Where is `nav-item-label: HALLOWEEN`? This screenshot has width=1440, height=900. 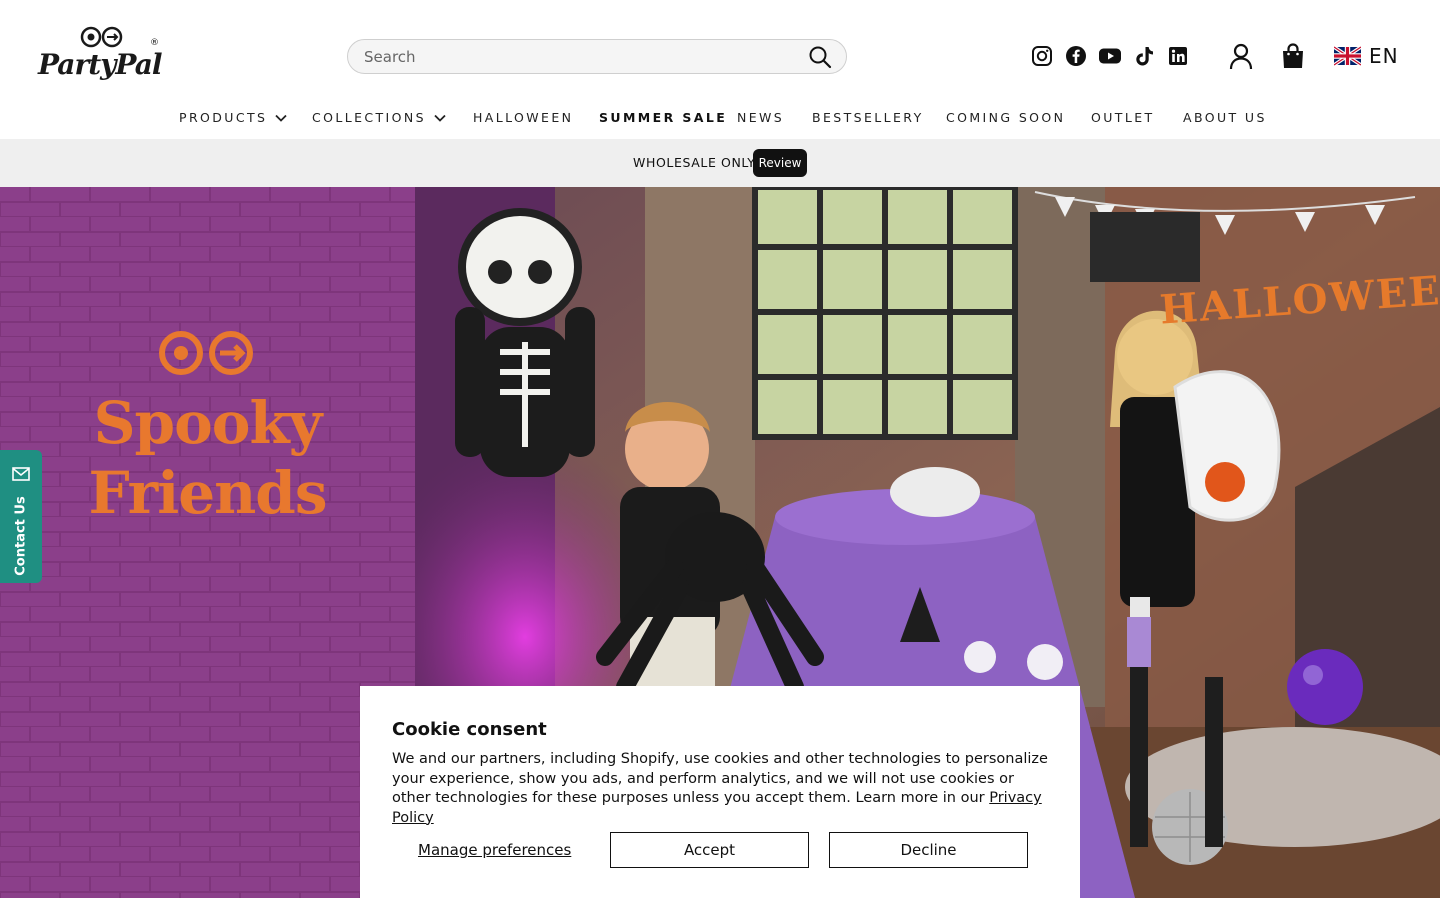 nav-item-label: HALLOWEEN is located at coordinates (523, 117).